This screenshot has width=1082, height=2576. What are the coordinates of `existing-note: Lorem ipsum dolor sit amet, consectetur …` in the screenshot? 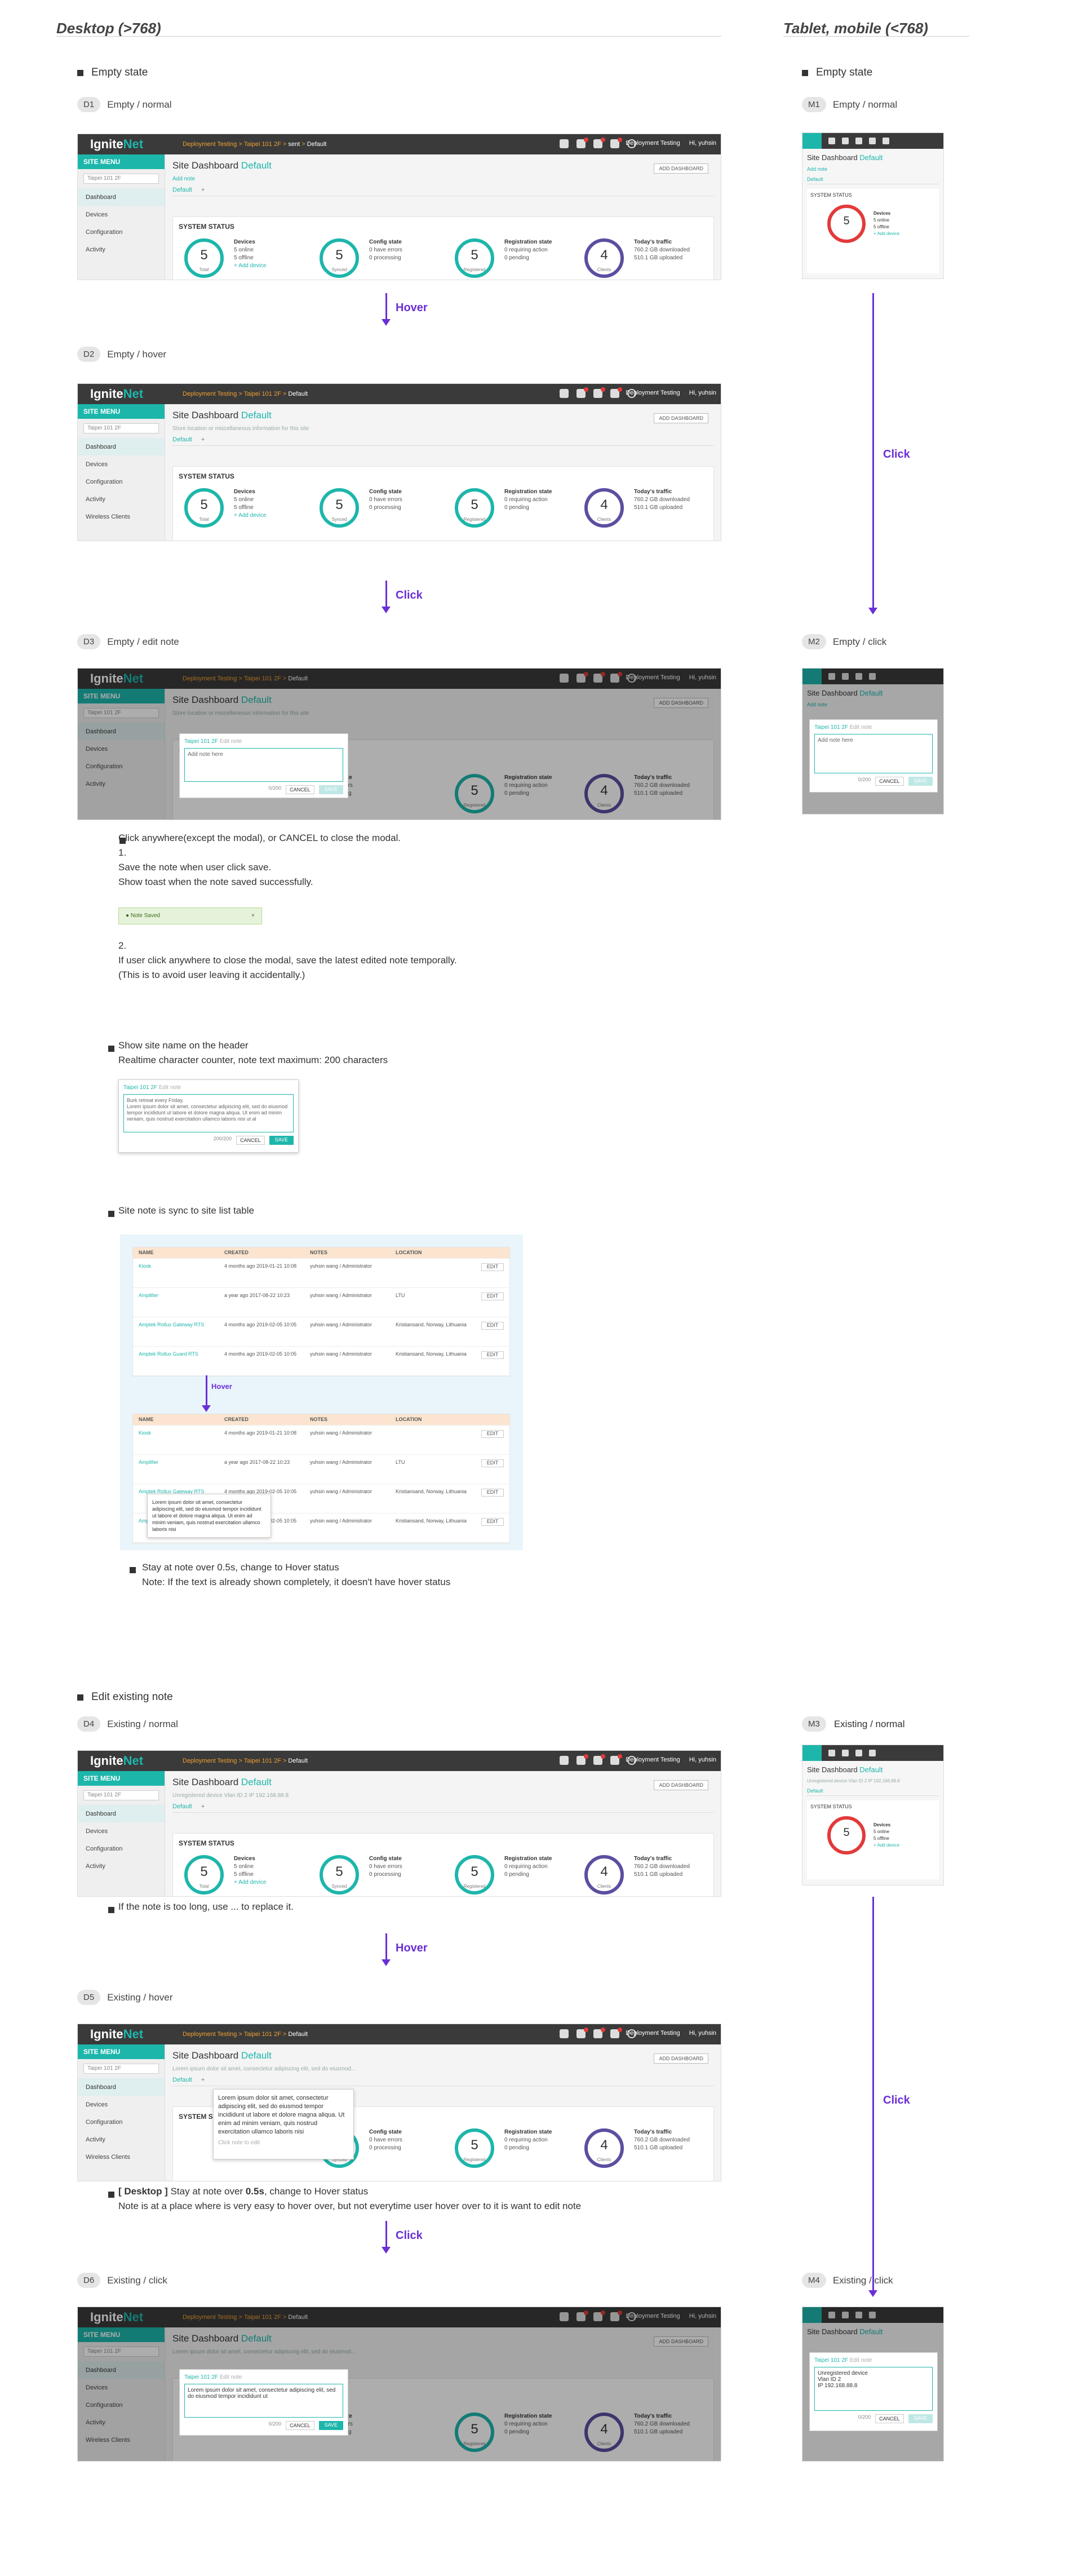 It's located at (443, 2069).